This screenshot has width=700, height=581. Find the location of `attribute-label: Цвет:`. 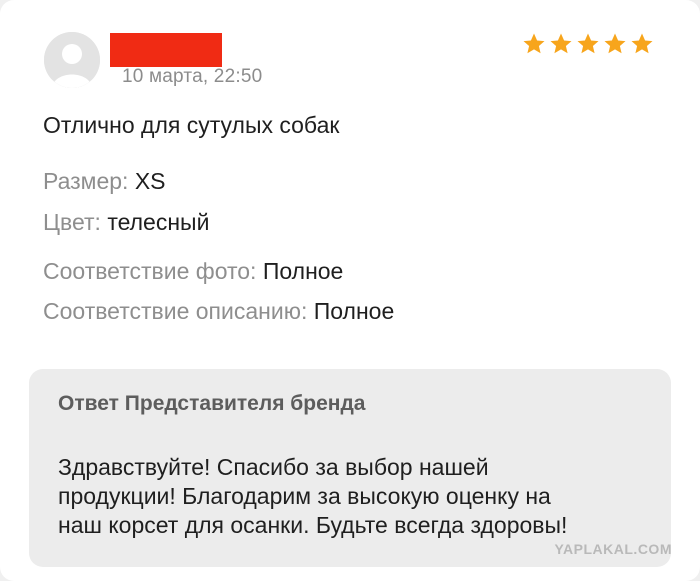

attribute-label: Цвет: is located at coordinates (72, 222).